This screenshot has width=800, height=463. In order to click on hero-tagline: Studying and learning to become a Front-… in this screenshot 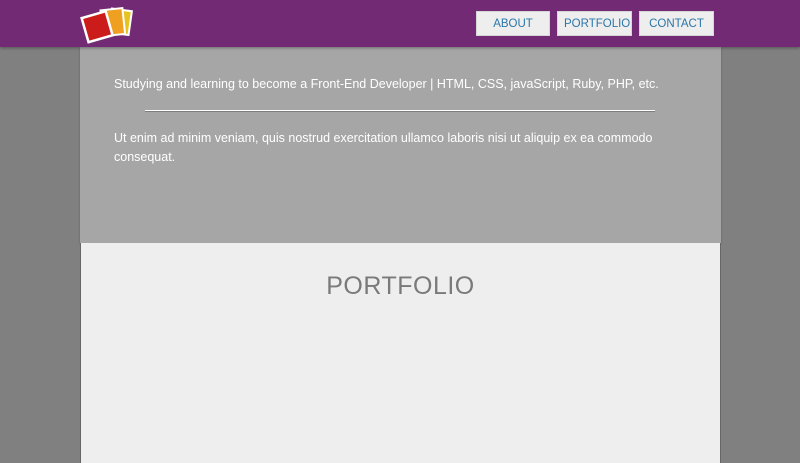, I will do `click(386, 84)`.